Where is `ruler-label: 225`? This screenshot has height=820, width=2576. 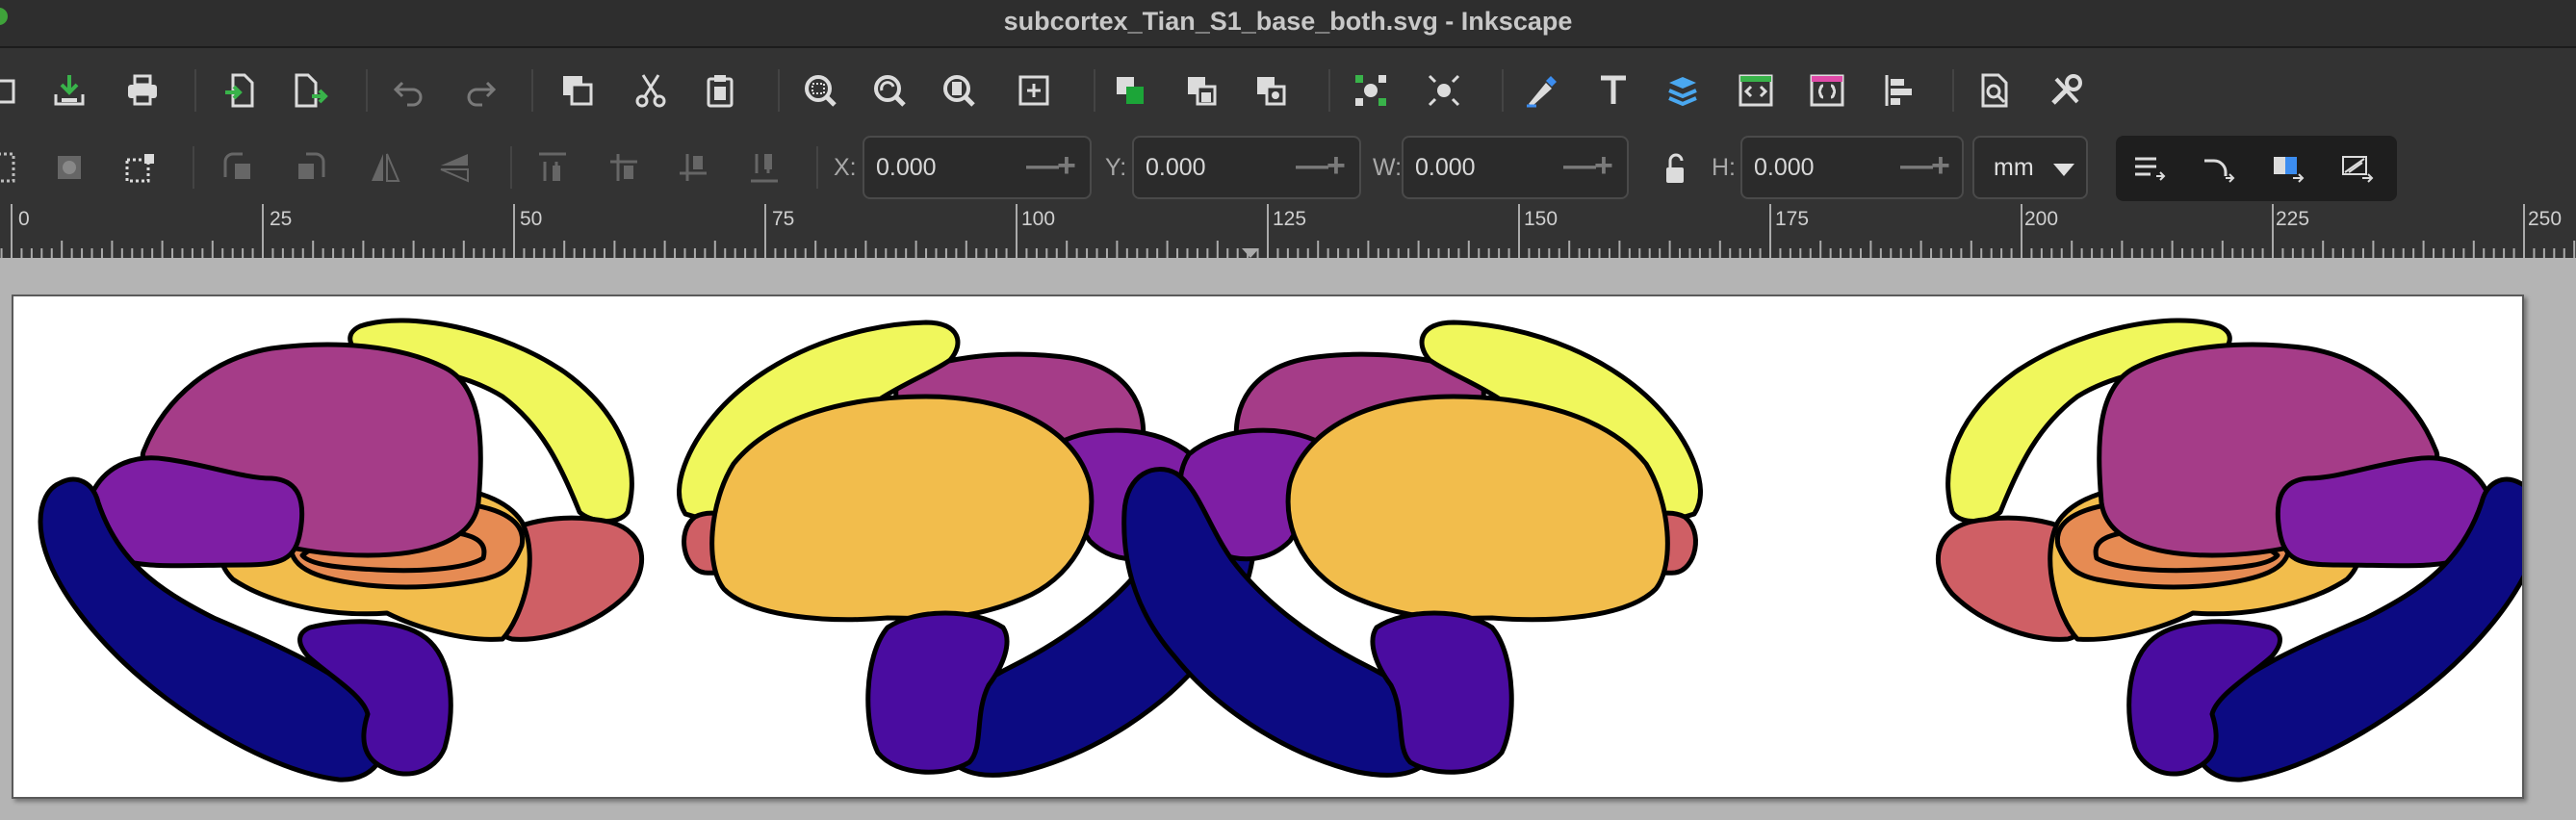 ruler-label: 225 is located at coordinates (2293, 219).